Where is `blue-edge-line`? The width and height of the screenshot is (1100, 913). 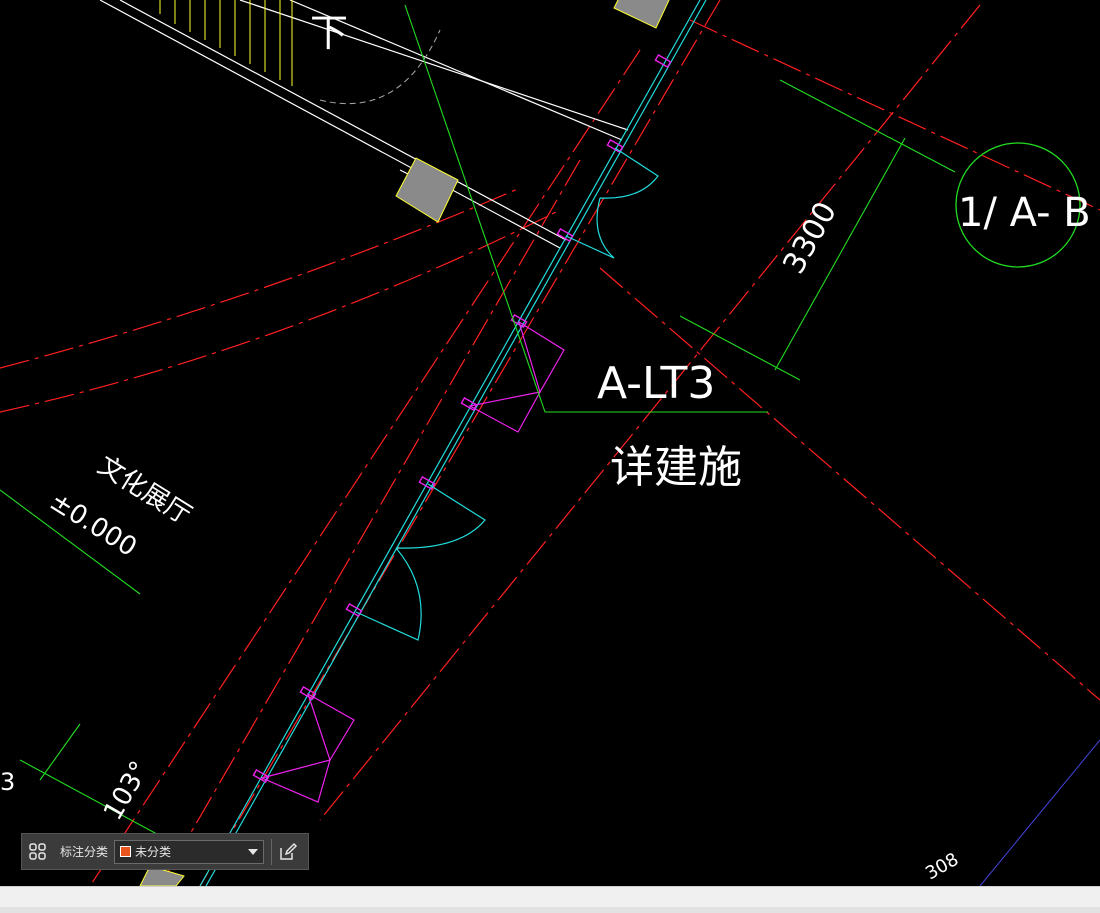
blue-edge-line is located at coordinates (1039, 812).